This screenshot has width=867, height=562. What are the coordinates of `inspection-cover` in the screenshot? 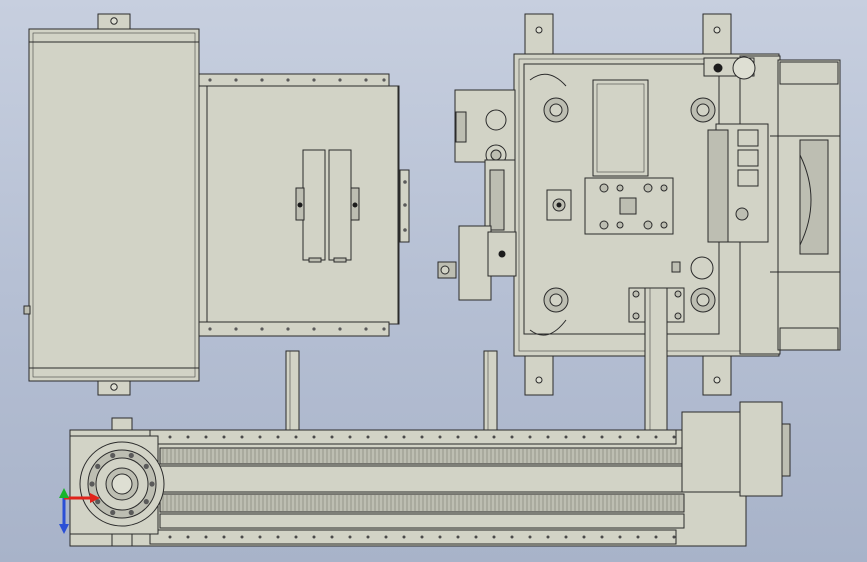 It's located at (620, 128).